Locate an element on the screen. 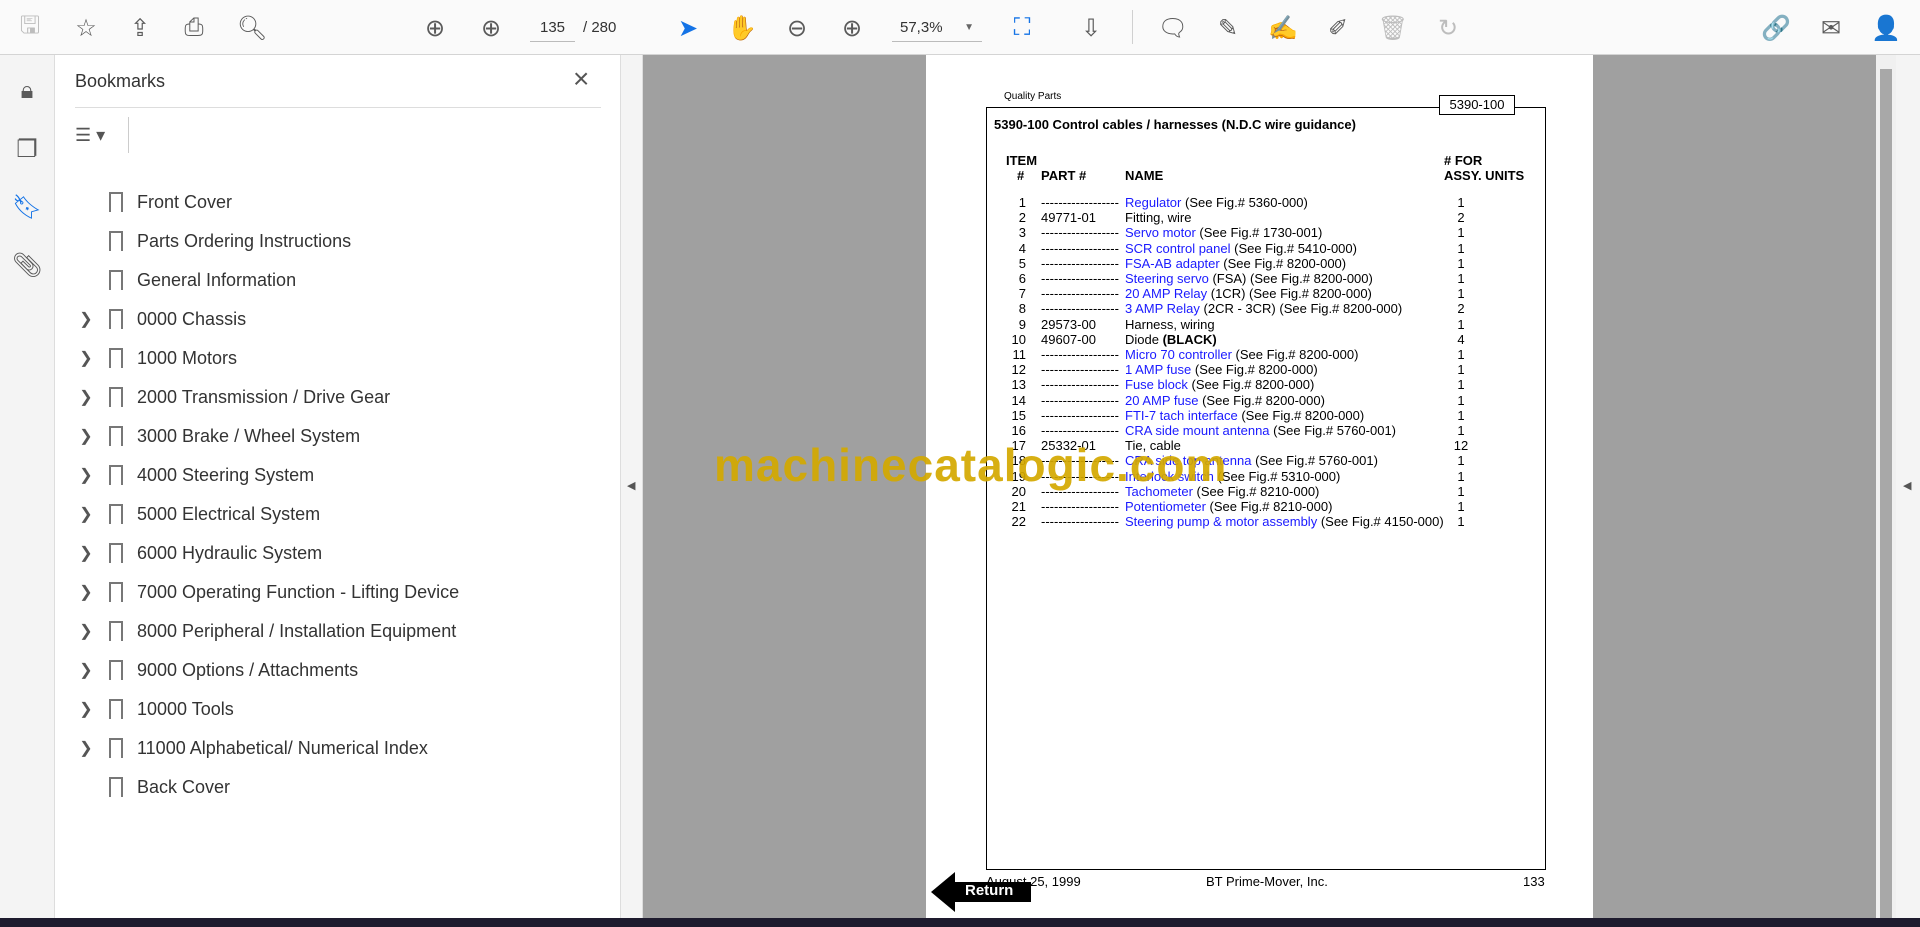 Image resolution: width=1920 pixels, height=927 pixels. zoom-out-icon: ⊖ is located at coordinates (797, 28).